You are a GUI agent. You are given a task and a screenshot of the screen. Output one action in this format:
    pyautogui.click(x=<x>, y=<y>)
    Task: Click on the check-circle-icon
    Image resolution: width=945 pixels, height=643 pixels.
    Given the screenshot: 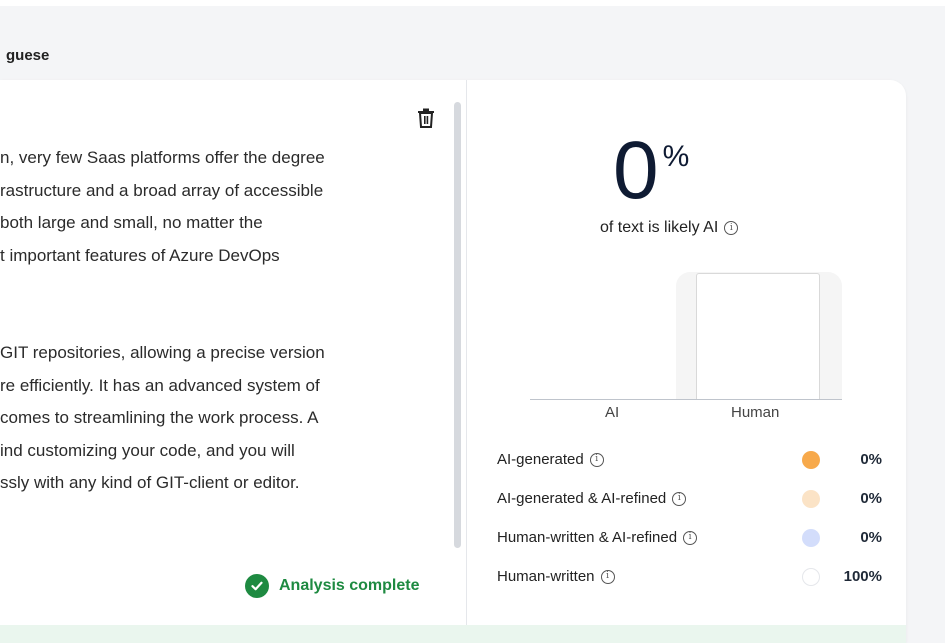 What is the action you would take?
    pyautogui.click(x=257, y=586)
    